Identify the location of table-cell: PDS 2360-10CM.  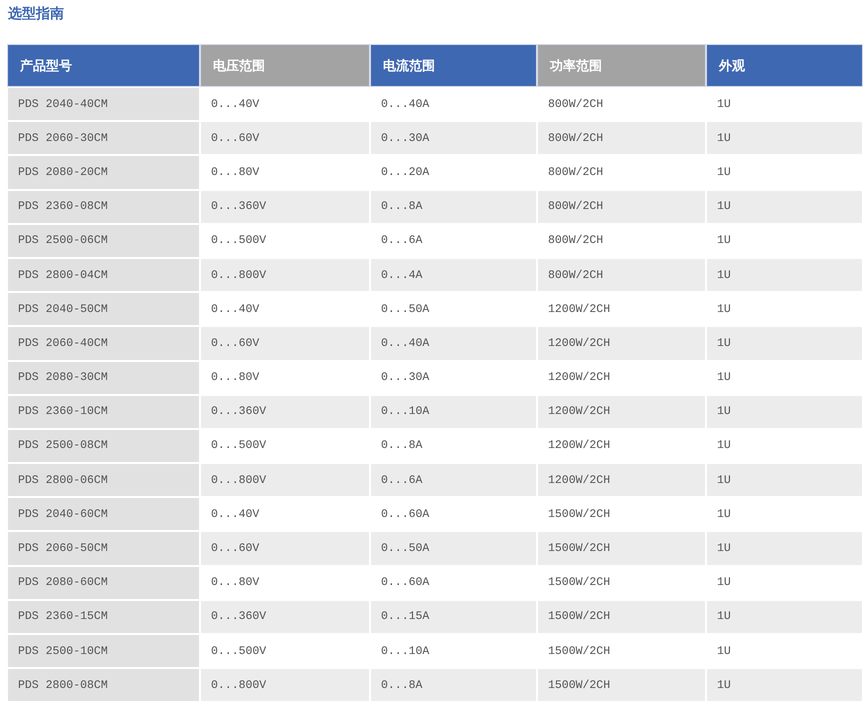
(103, 412).